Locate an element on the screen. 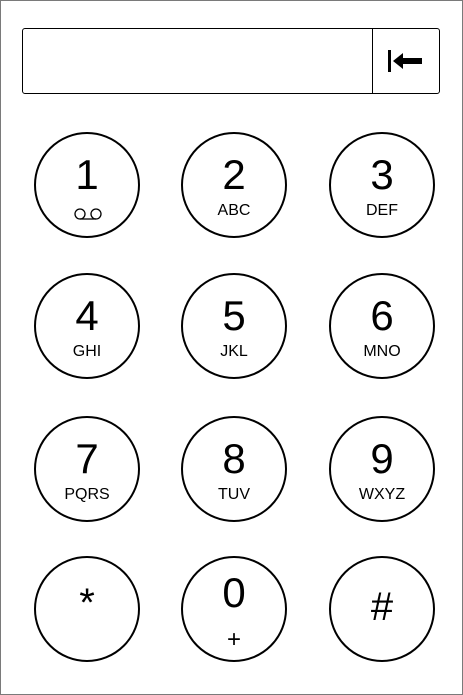  key-3-digit: 3 is located at coordinates (382, 174).